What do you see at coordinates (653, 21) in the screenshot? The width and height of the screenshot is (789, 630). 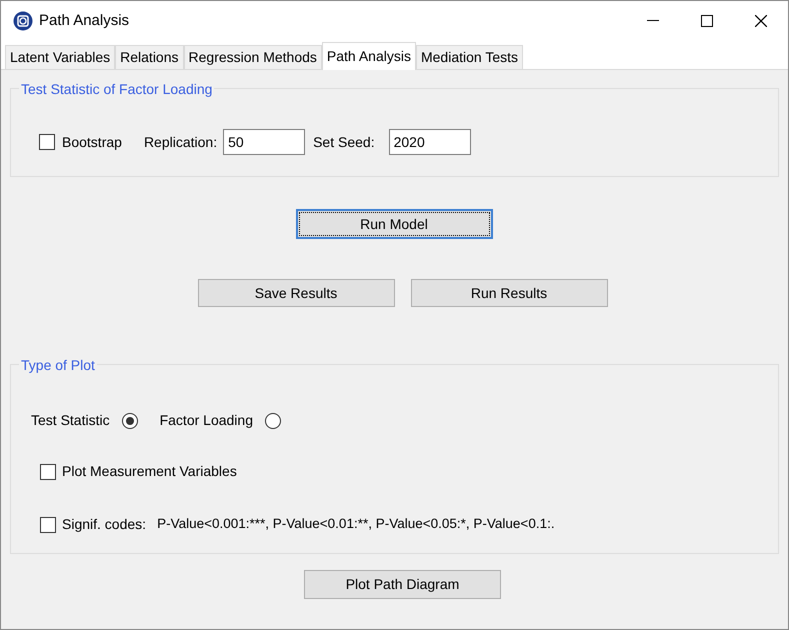 I see `minimize-icon` at bounding box center [653, 21].